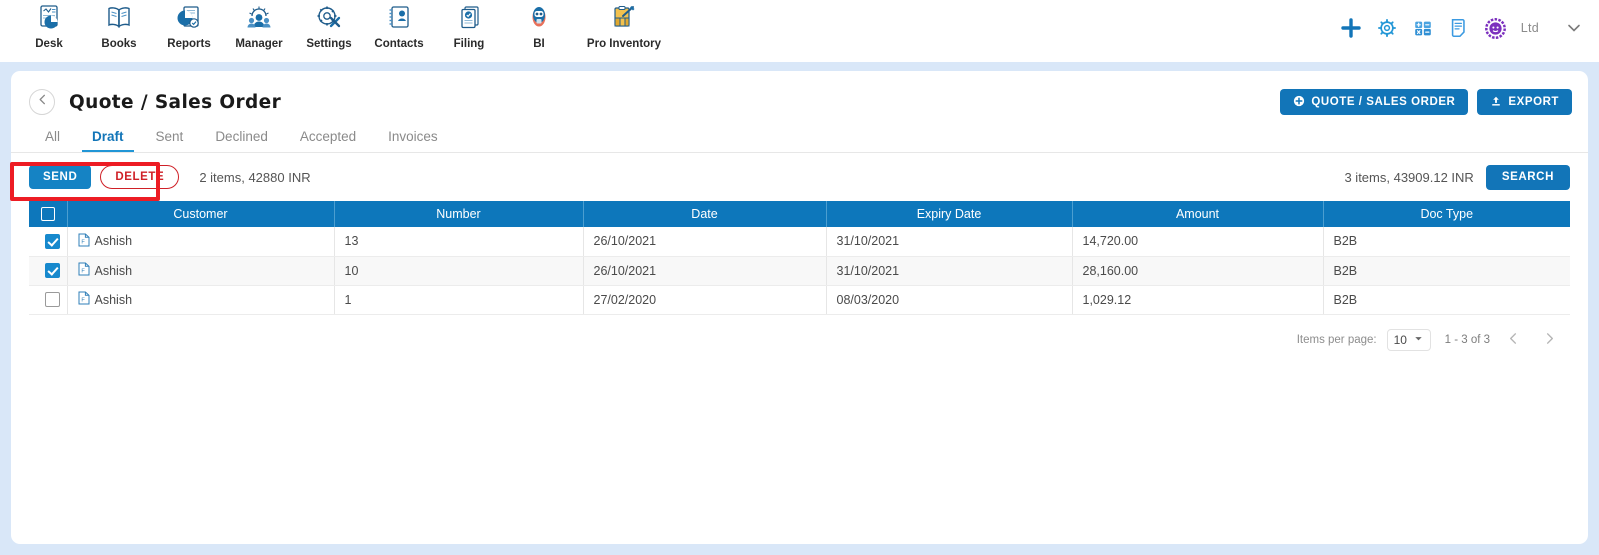  Describe the element at coordinates (49, 25) in the screenshot. I see `nav-app-desk: Desk` at that location.